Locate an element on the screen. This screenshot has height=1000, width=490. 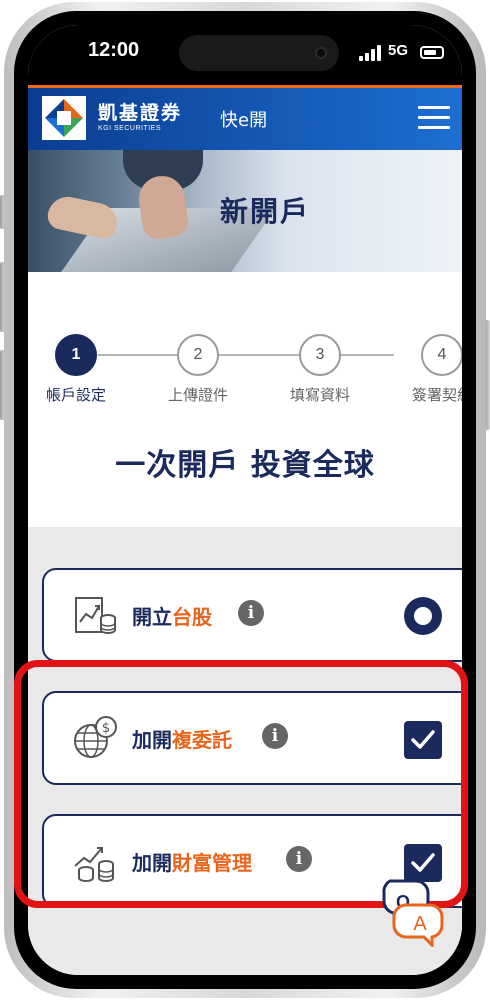
step-2-circle: 2 is located at coordinates (198, 355).